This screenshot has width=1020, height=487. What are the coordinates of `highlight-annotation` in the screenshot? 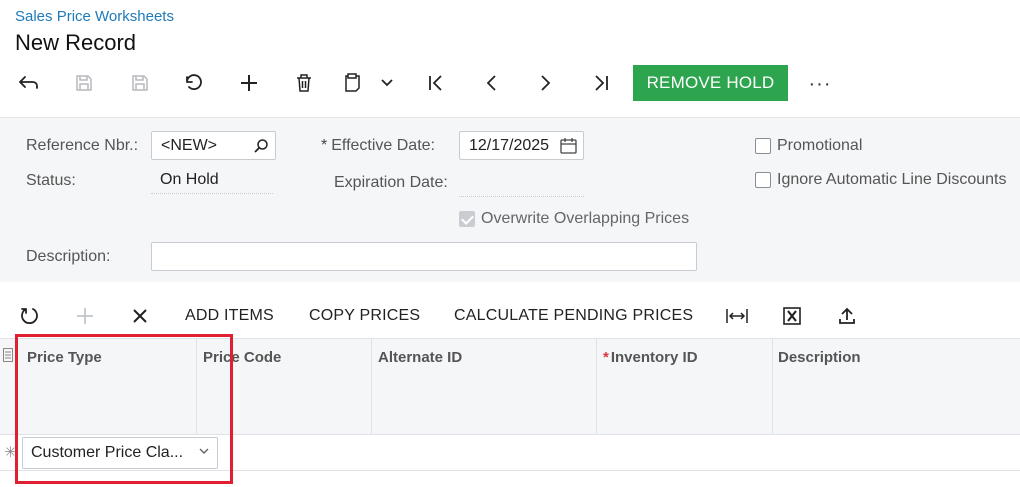 It's located at (124, 409).